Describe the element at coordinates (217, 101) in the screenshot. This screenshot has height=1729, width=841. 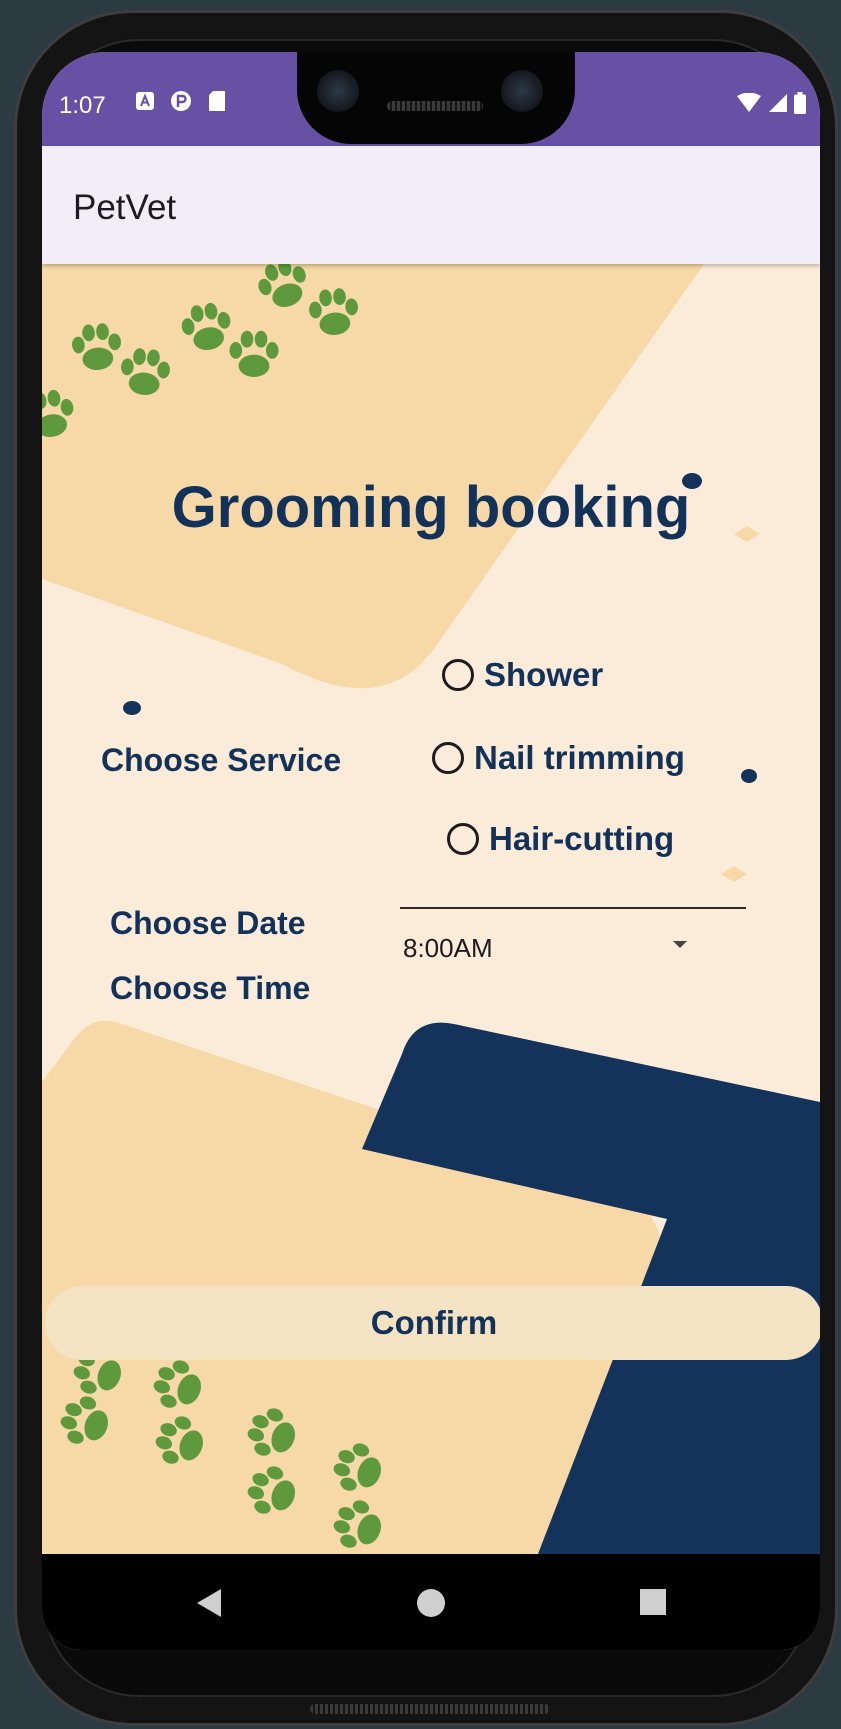
I see `sd-card-icon` at that location.